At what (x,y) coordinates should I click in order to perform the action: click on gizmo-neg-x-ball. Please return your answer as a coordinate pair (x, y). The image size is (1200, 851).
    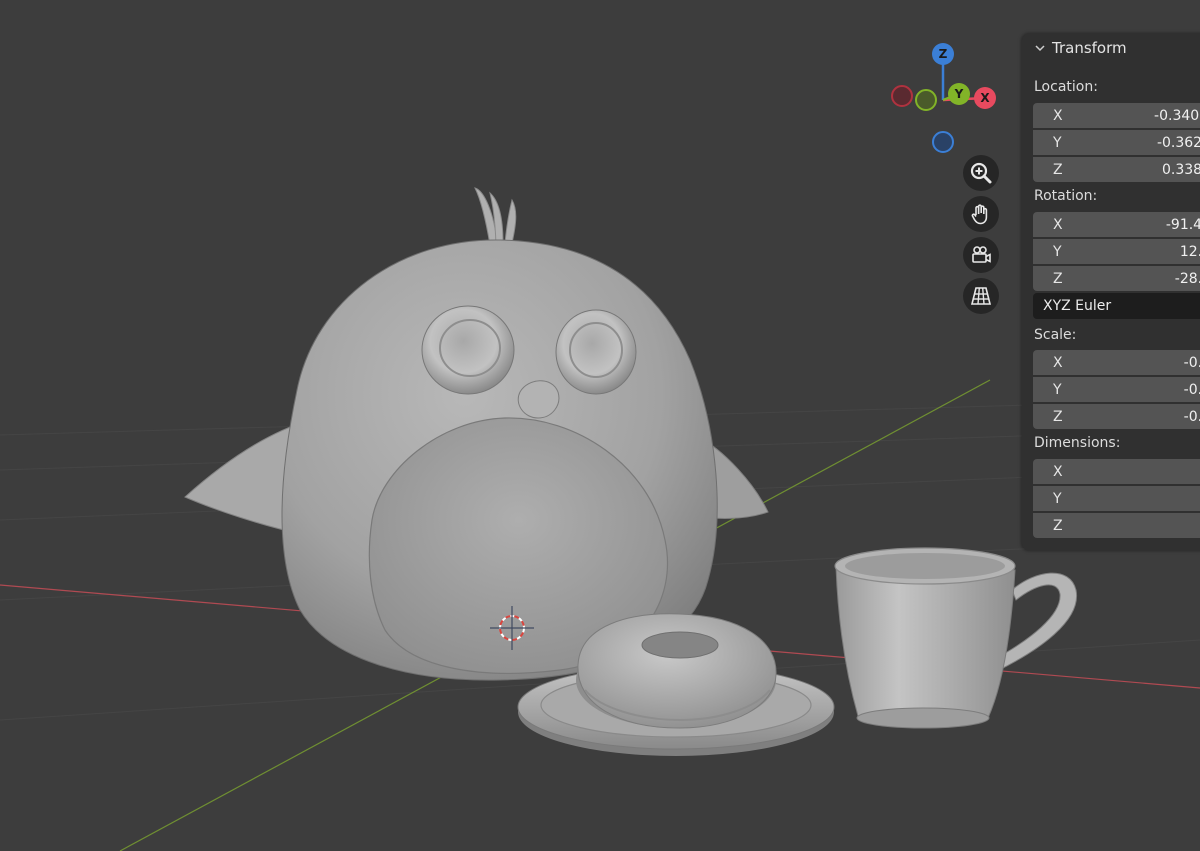
    Looking at the image, I should click on (902, 96).